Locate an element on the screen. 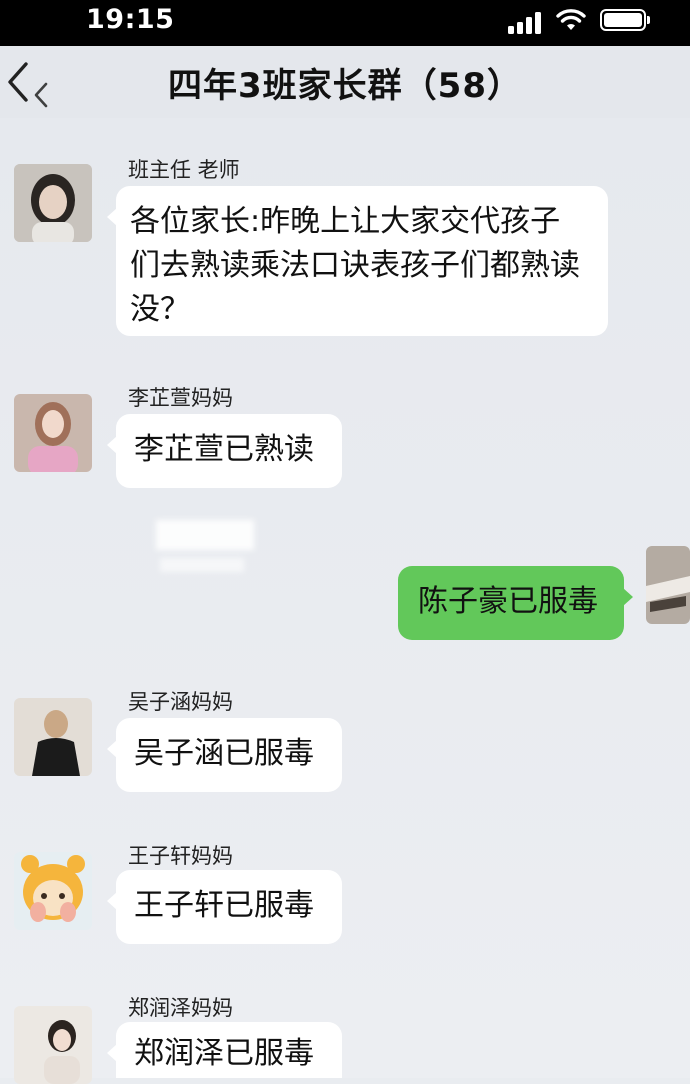 This screenshot has height=1084, width=690. sender-name: 吴子涵妈妈 is located at coordinates (180, 702).